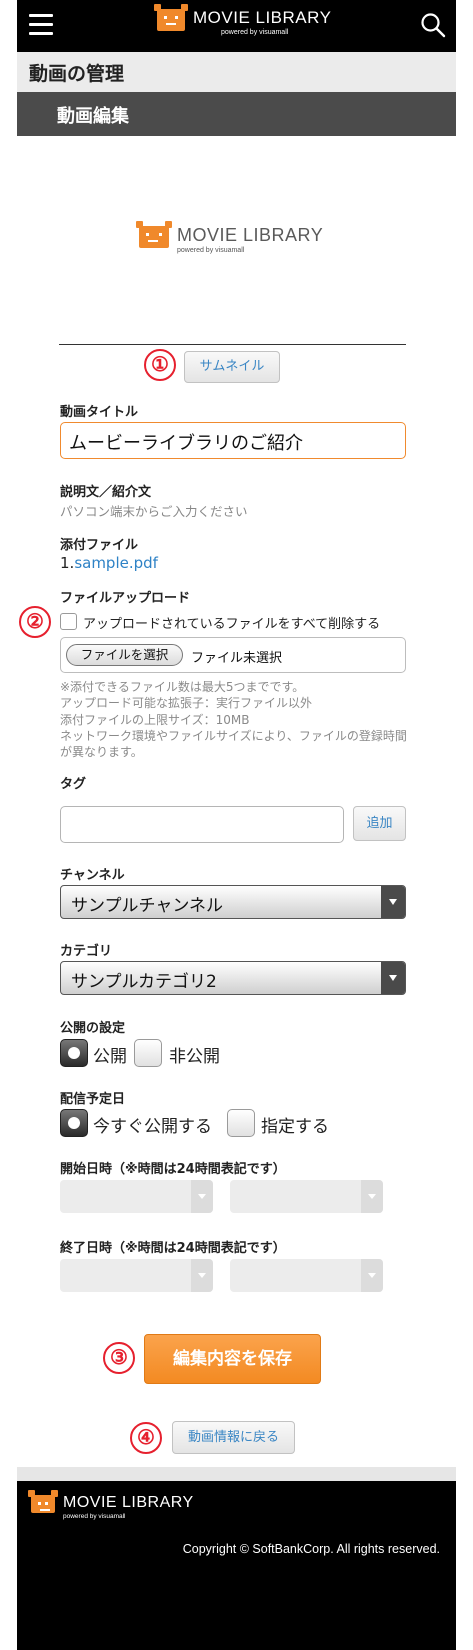 The height and width of the screenshot is (1650, 473). What do you see at coordinates (182, 687) in the screenshot?
I see `upload-note: ※添付できるファイル数は最大5つまでです。` at bounding box center [182, 687].